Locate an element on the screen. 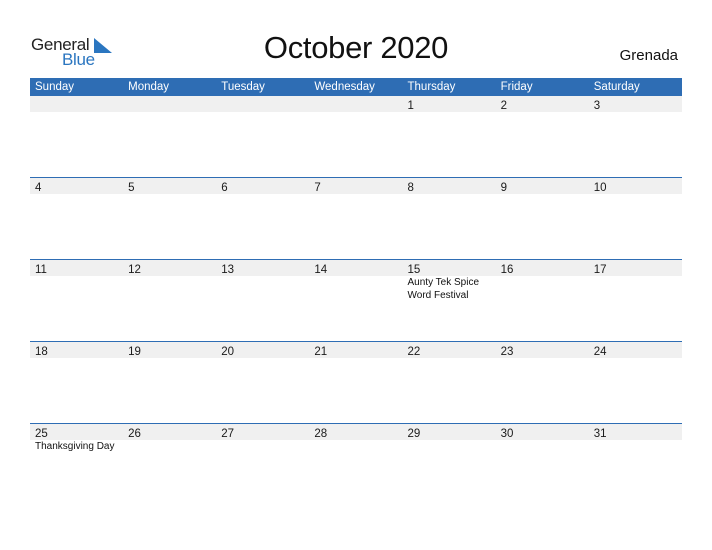 This screenshot has width=712, height=550. date-strip: 4 5 6 7 8 9 10 is located at coordinates (356, 186).